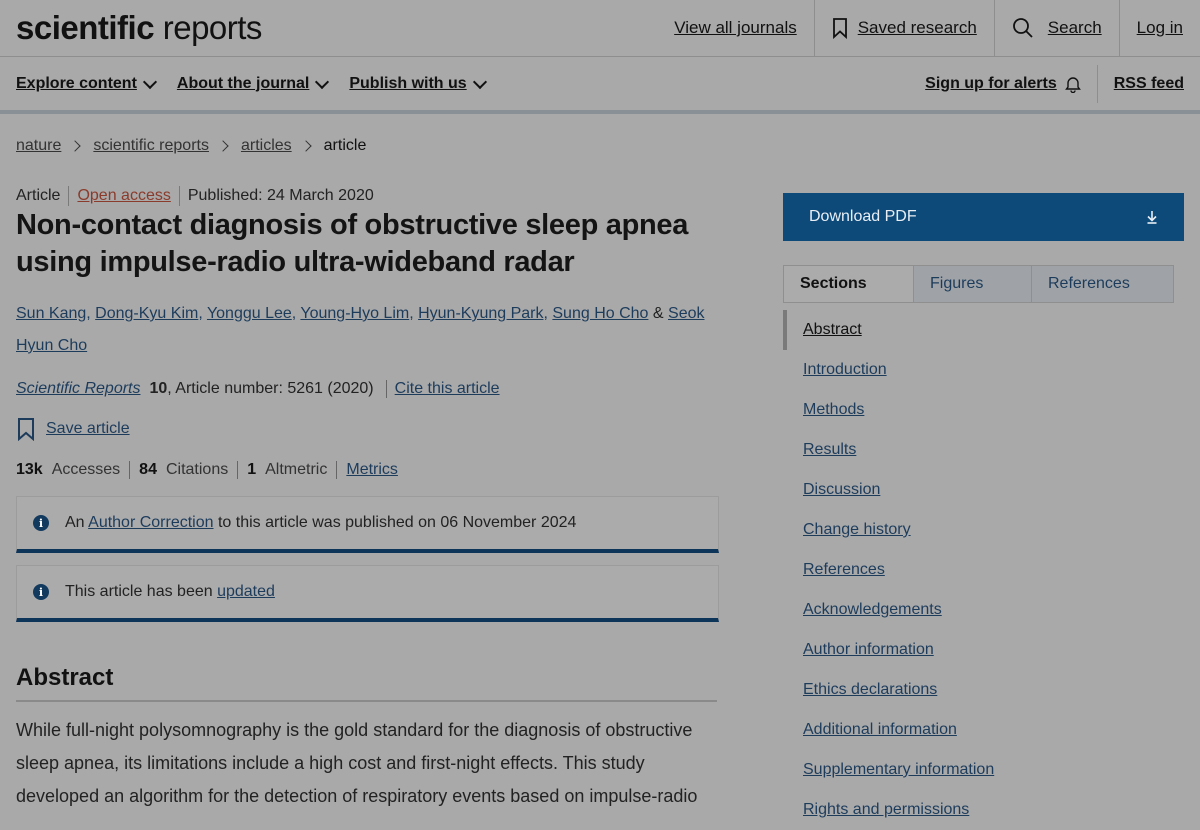 This screenshot has height=830, width=1200. Describe the element at coordinates (977, 650) in the screenshot. I see `section-link-author-information: Author information` at that location.